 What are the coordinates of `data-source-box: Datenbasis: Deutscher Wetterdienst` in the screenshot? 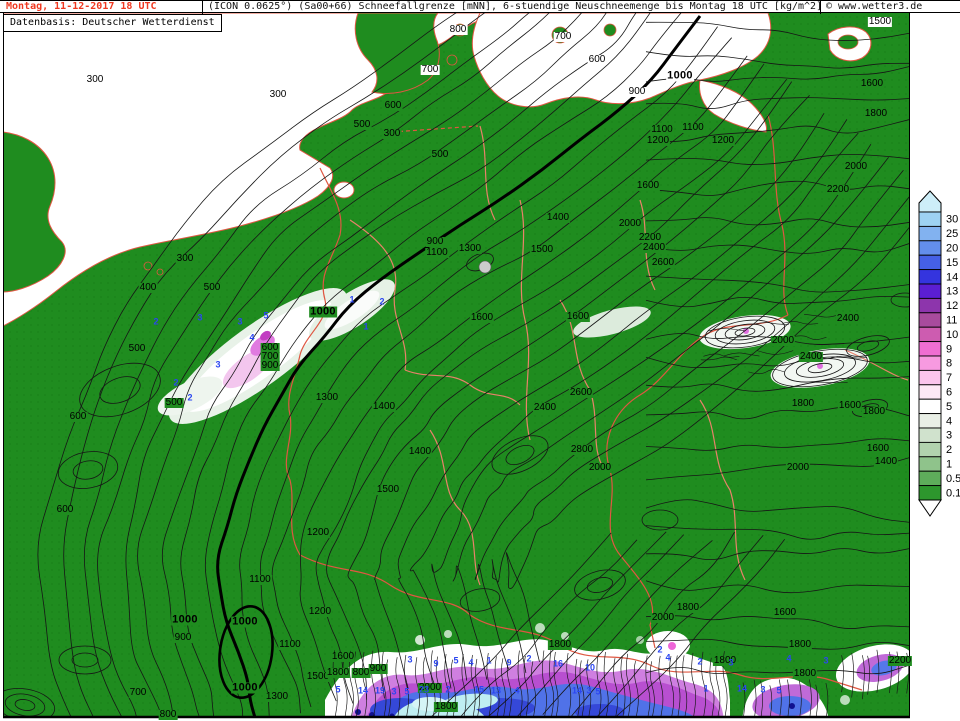 It's located at (112, 23).